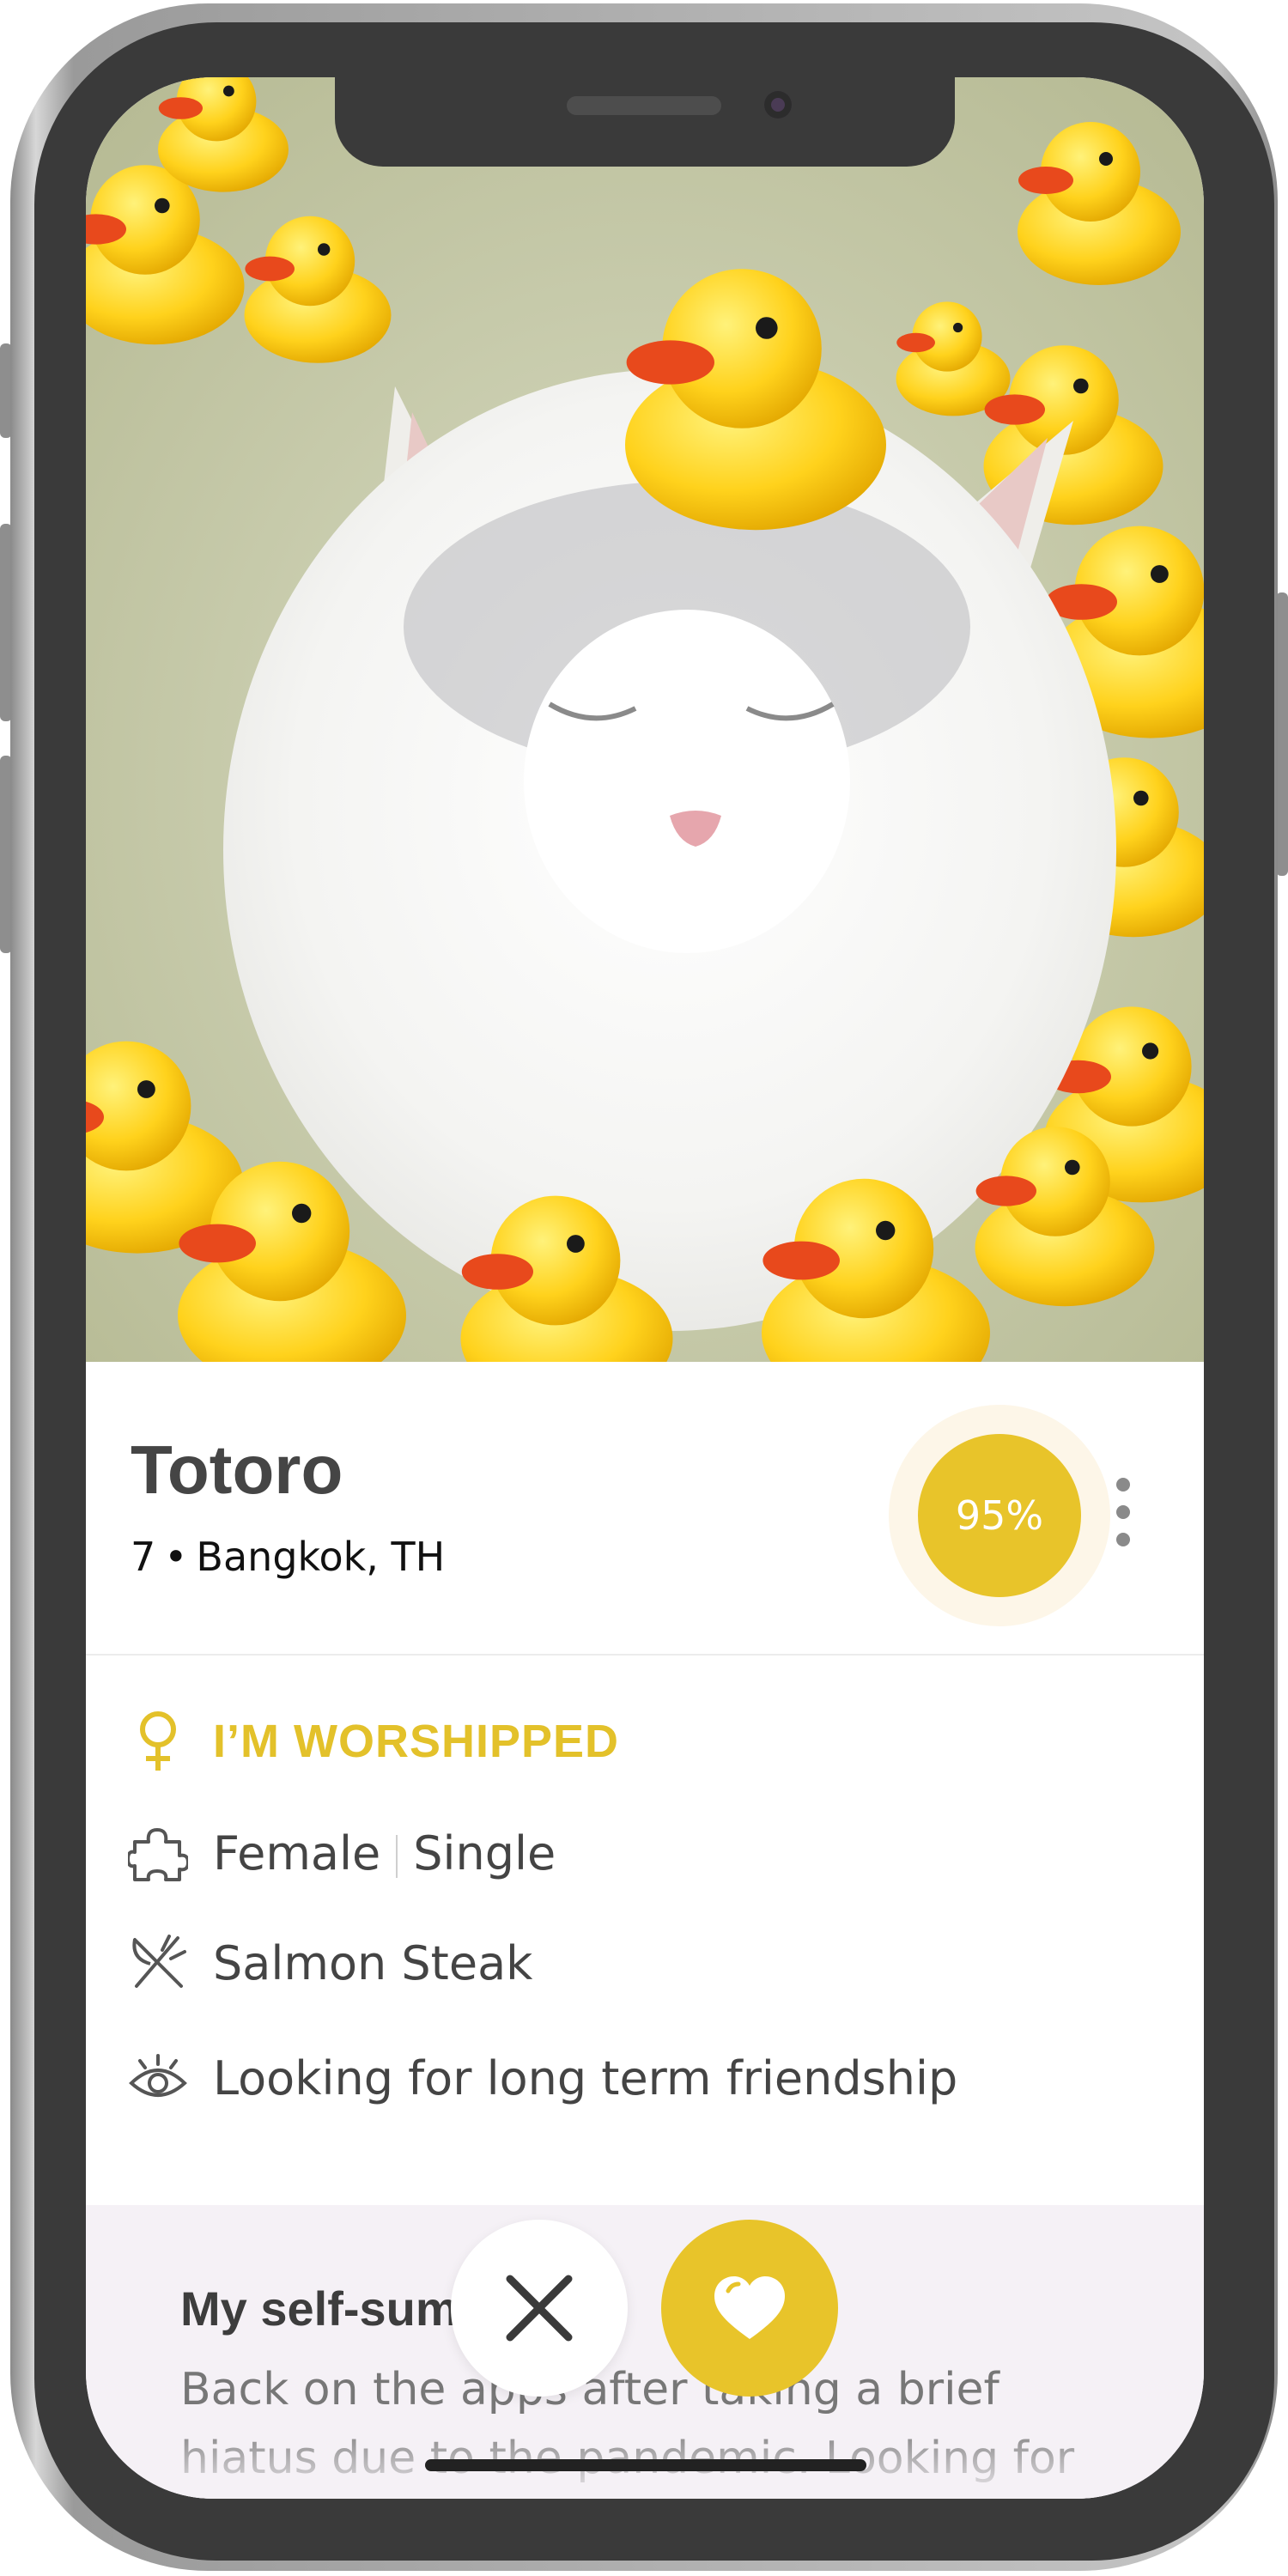  I want to click on detail-gender-status: Female Single, so click(342, 1853).